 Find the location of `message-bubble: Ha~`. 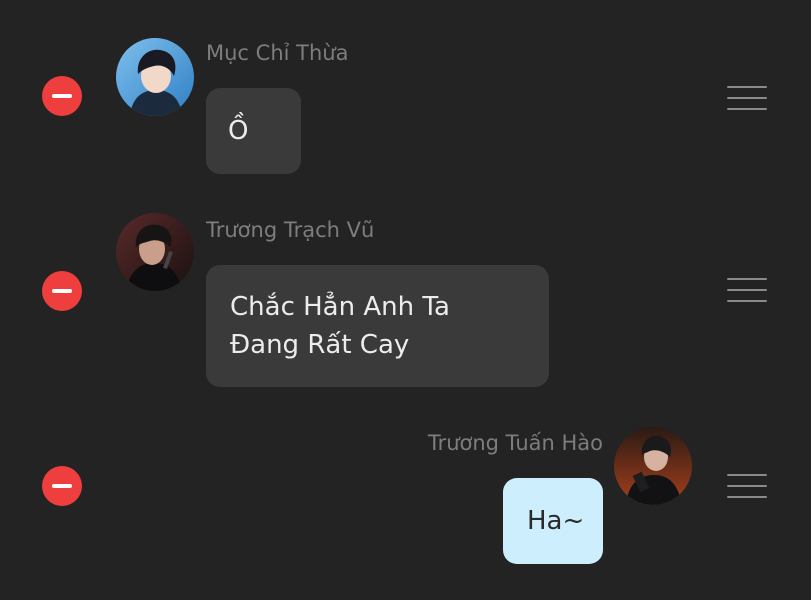

message-bubble: Ha~ is located at coordinates (553, 521).